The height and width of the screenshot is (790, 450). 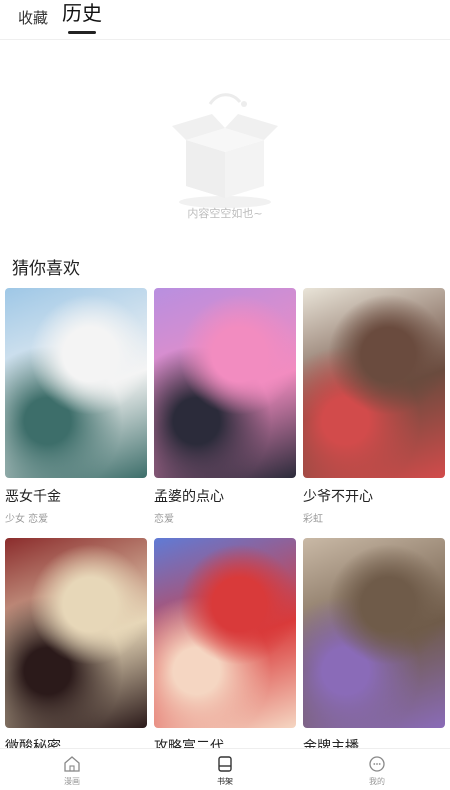 What do you see at coordinates (33, 20) in the screenshot?
I see `tab-favorites: 收藏` at bounding box center [33, 20].